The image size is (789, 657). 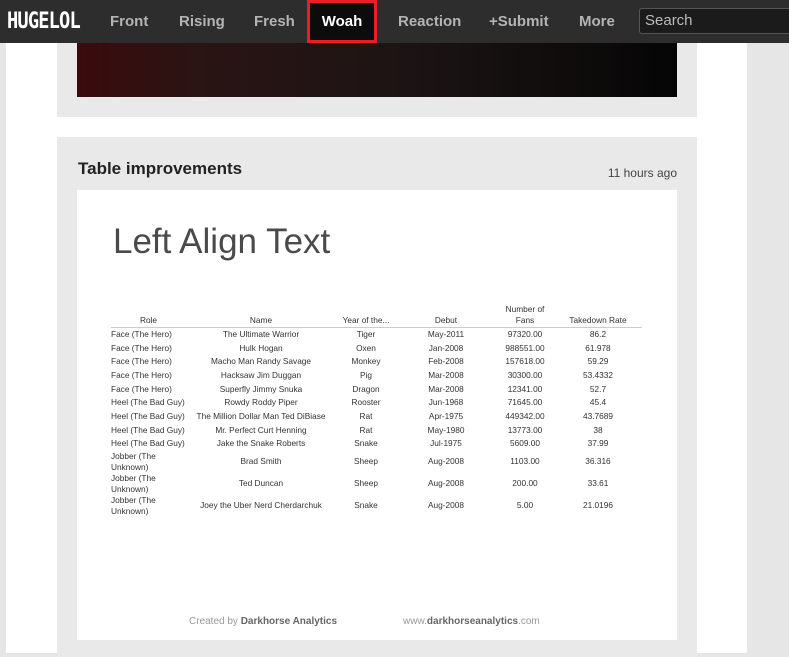 I want to click on previous-post, so click(x=377, y=73).